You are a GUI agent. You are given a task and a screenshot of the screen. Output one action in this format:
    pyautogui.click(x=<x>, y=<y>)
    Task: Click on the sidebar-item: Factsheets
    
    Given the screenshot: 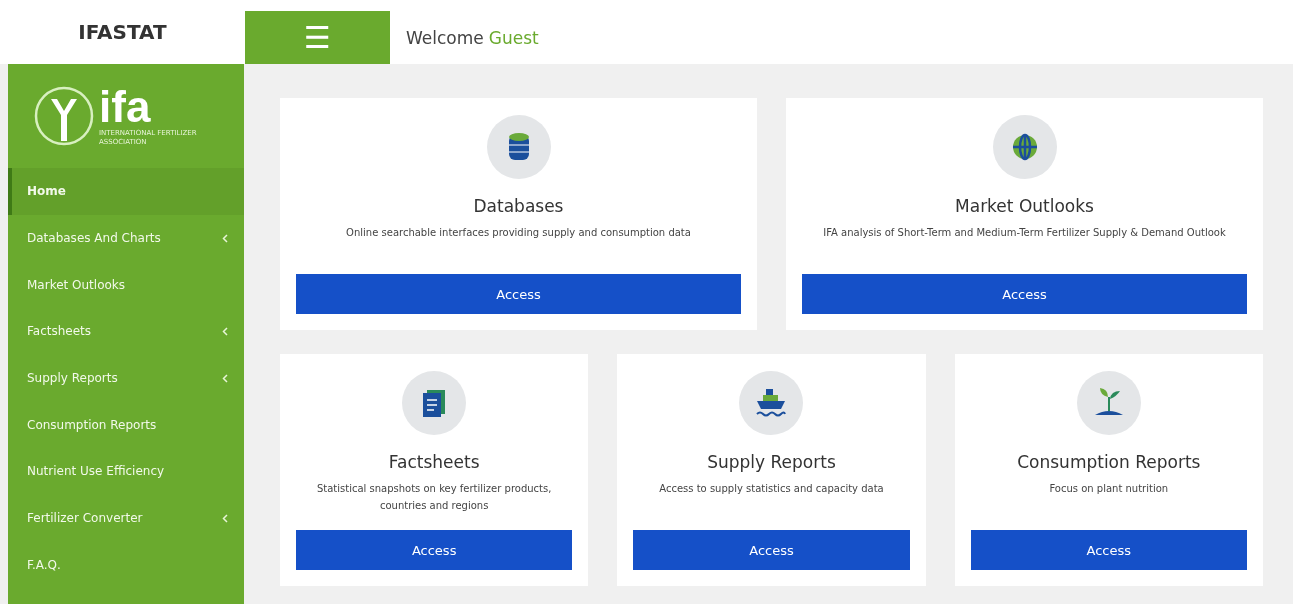 What is the action you would take?
    pyautogui.click(x=126, y=331)
    